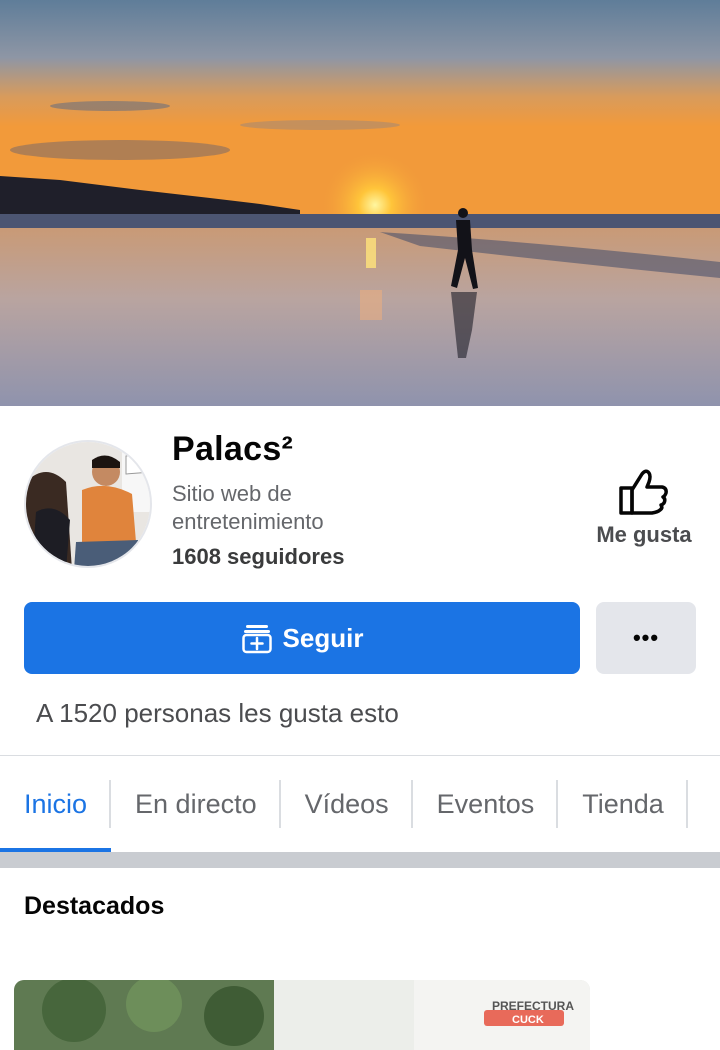  Describe the element at coordinates (360, 860) in the screenshot. I see `section-separator` at that location.